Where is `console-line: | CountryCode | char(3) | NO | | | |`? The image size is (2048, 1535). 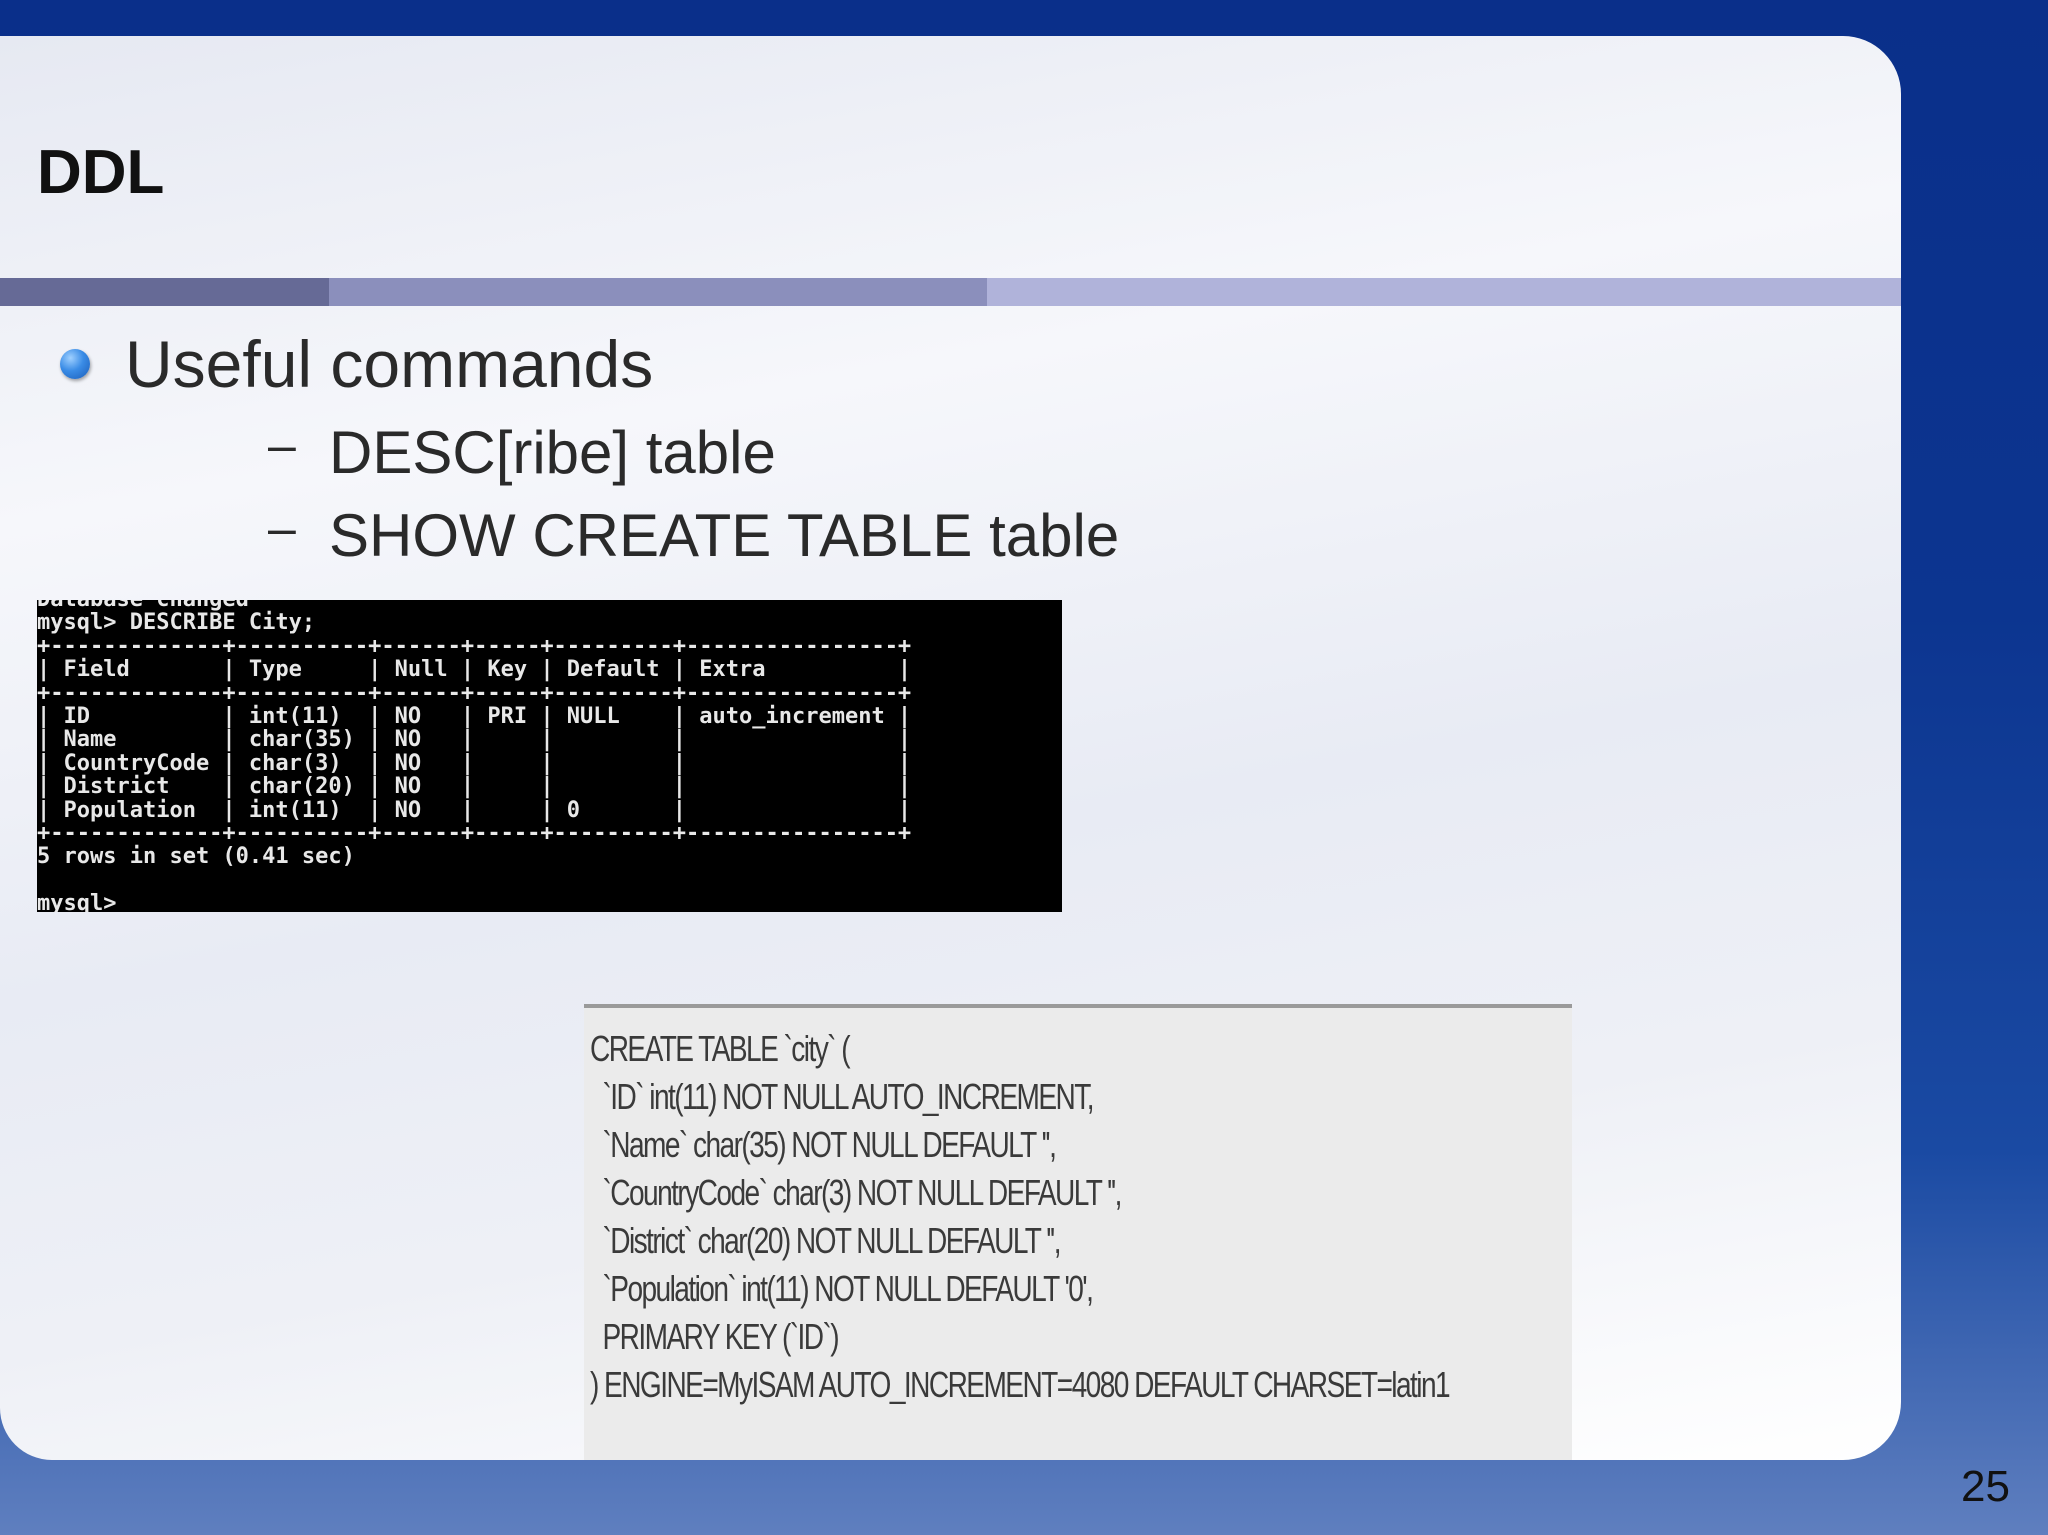 console-line: | CountryCode | char(3) | NO | | | | is located at coordinates (474, 763).